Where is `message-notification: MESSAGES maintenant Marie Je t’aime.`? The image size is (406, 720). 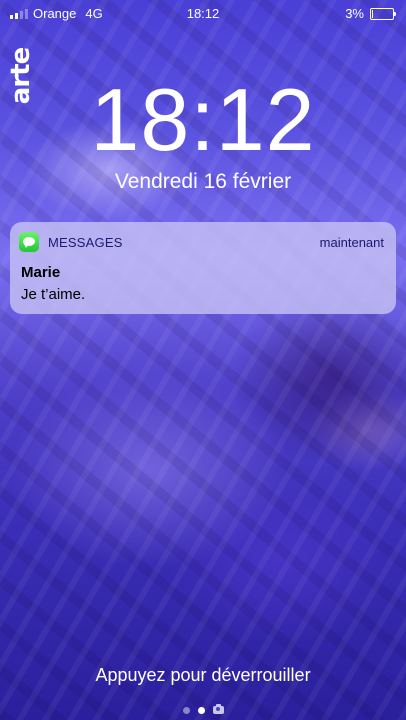 message-notification: MESSAGES maintenant Marie Je t’aime. is located at coordinates (203, 268).